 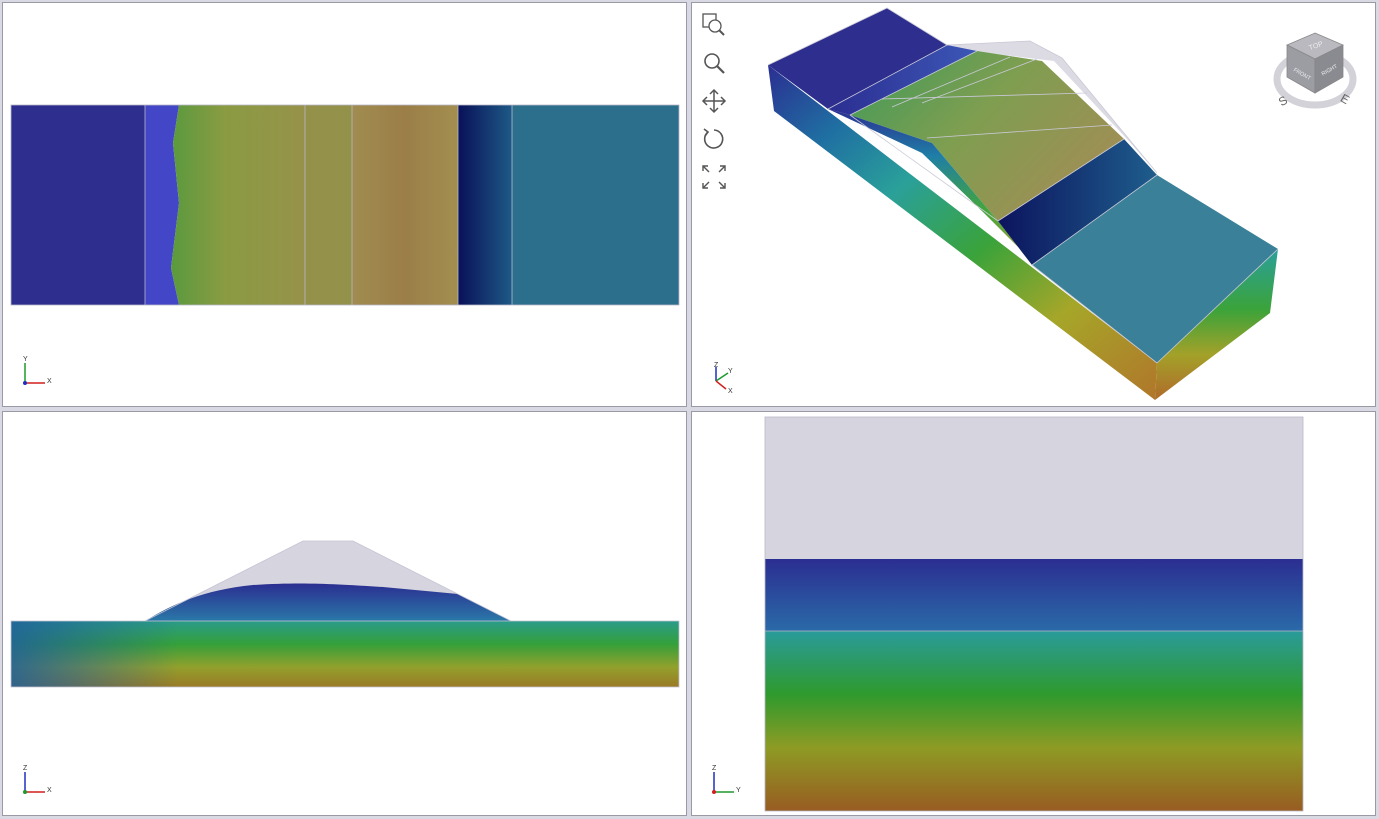 What do you see at coordinates (78, 205) in the screenshot?
I see `upstream-face-region` at bounding box center [78, 205].